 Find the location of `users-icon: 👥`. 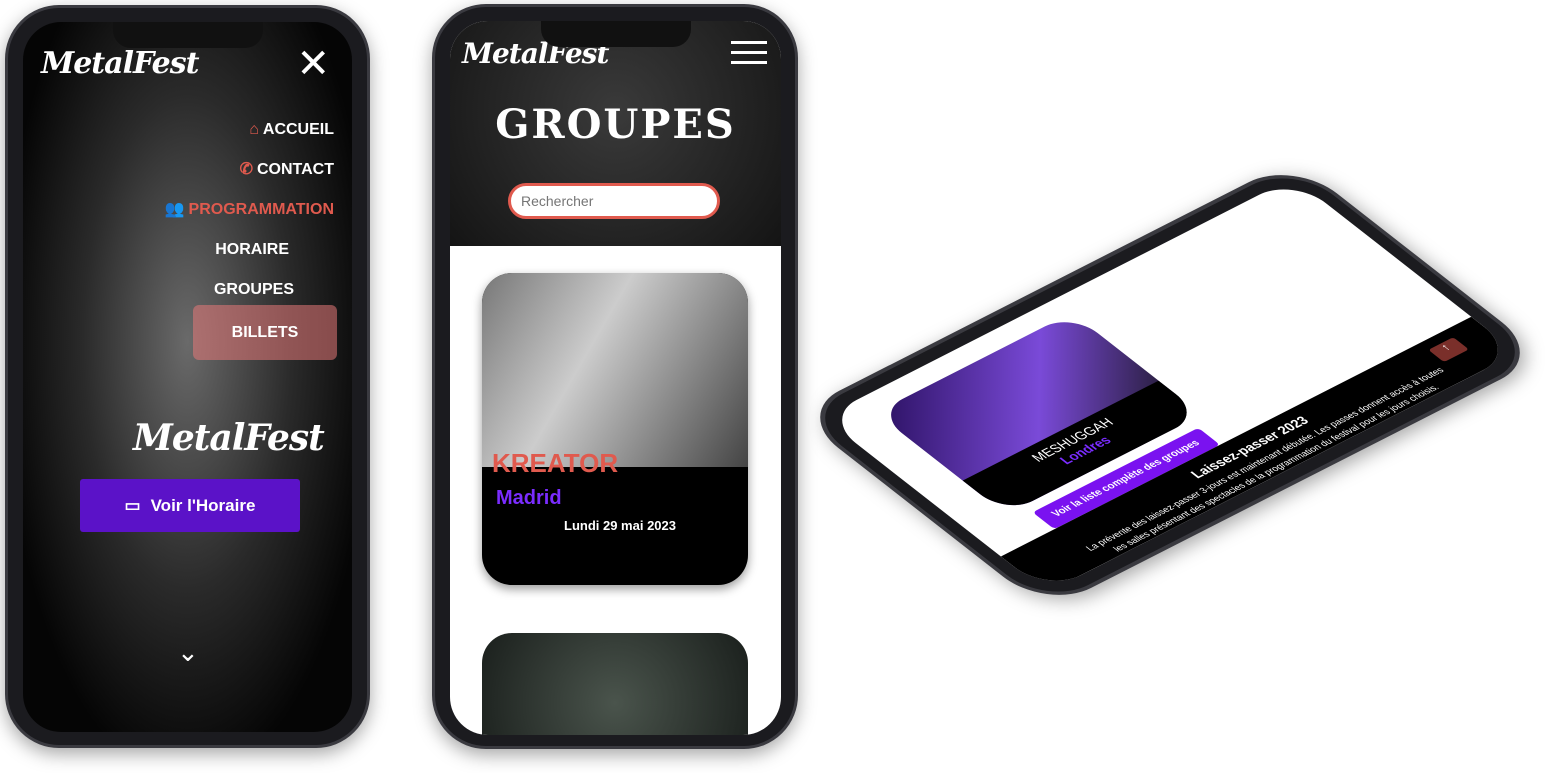

users-icon: 👥 is located at coordinates (174, 209).